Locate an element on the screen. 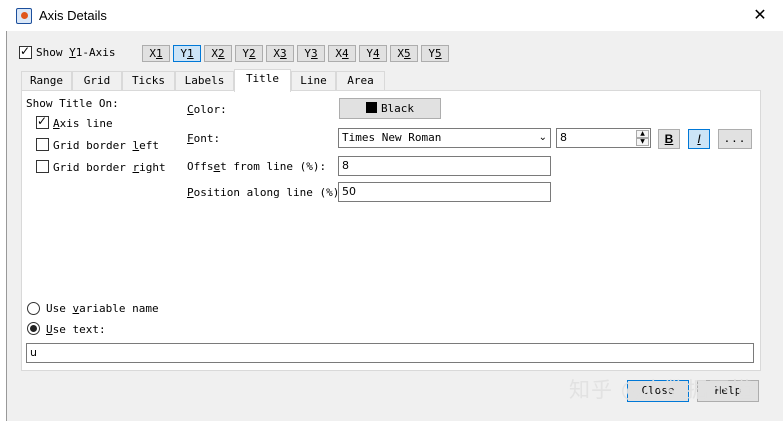  bold-button: B is located at coordinates (669, 139).